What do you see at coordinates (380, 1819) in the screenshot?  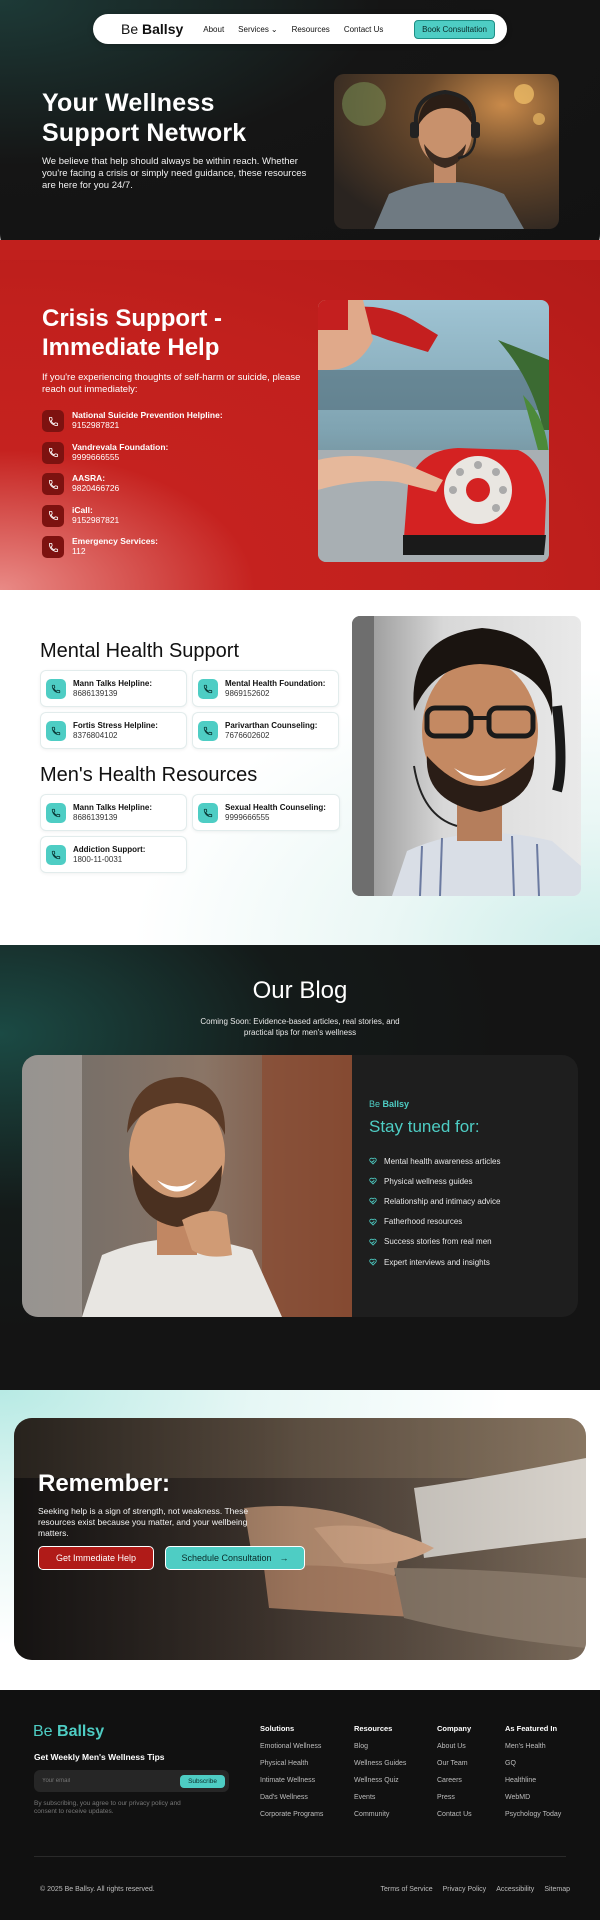 I see `footer-link: Community` at bounding box center [380, 1819].